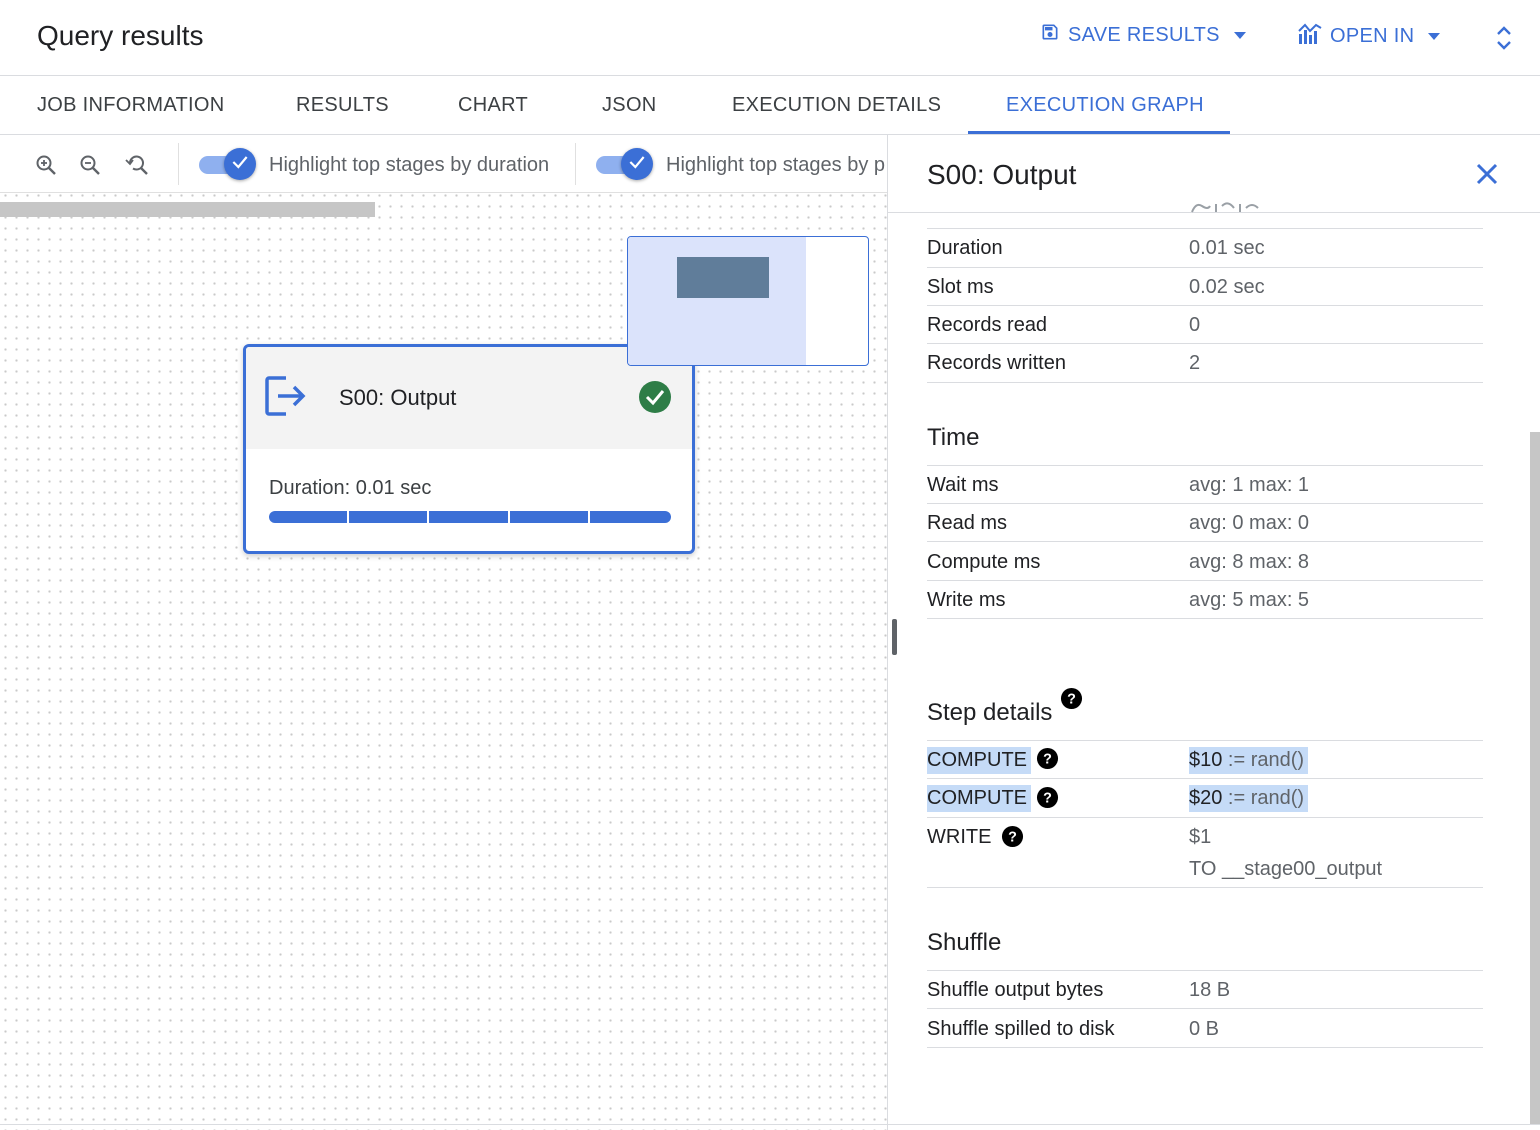 The height and width of the screenshot is (1130, 1540). I want to click on tab-results: RESULTS, so click(342, 105).